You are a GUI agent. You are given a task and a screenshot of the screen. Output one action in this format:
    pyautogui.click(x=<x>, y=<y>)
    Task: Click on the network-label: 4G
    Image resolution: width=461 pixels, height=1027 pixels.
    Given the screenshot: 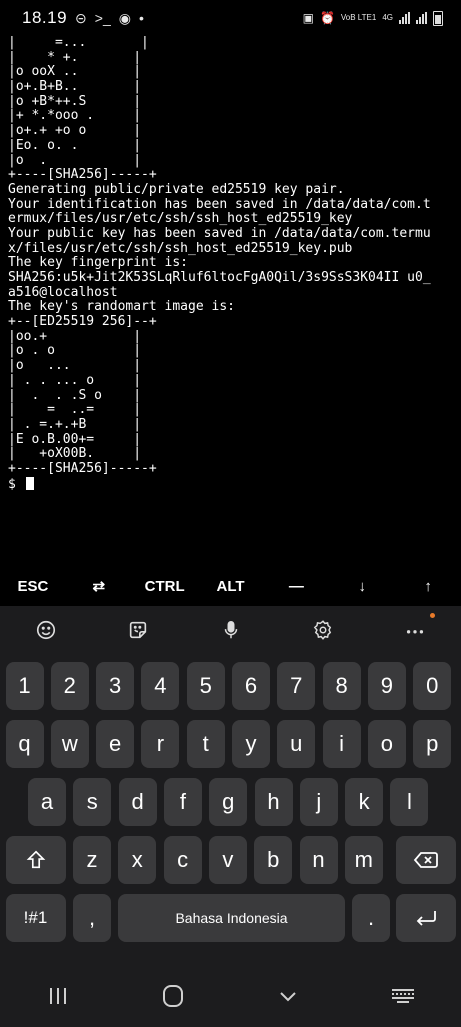 What is the action you would take?
    pyautogui.click(x=387, y=17)
    